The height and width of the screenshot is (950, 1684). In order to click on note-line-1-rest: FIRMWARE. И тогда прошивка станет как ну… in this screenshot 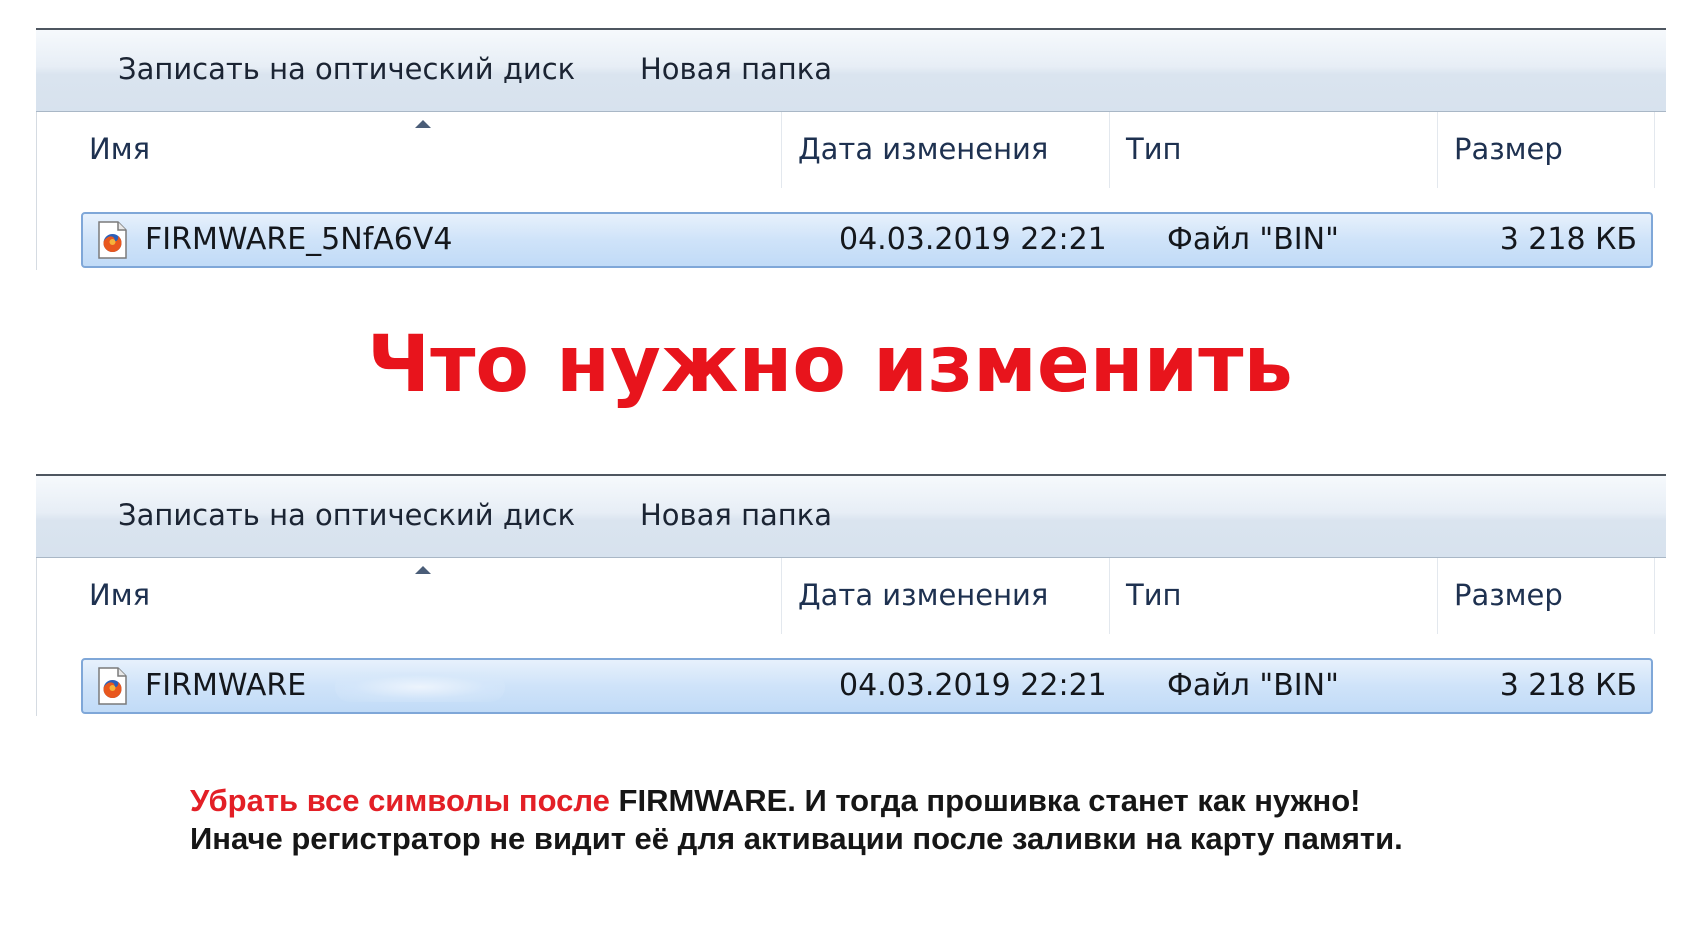, I will do `click(985, 800)`.